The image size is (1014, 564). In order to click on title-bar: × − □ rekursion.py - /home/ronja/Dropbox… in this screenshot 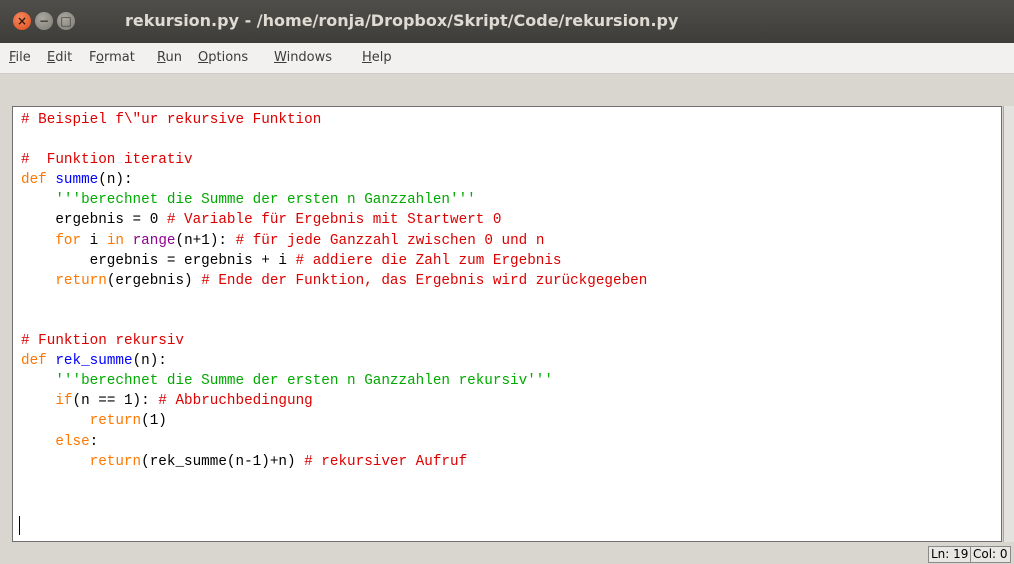, I will do `click(507, 21)`.